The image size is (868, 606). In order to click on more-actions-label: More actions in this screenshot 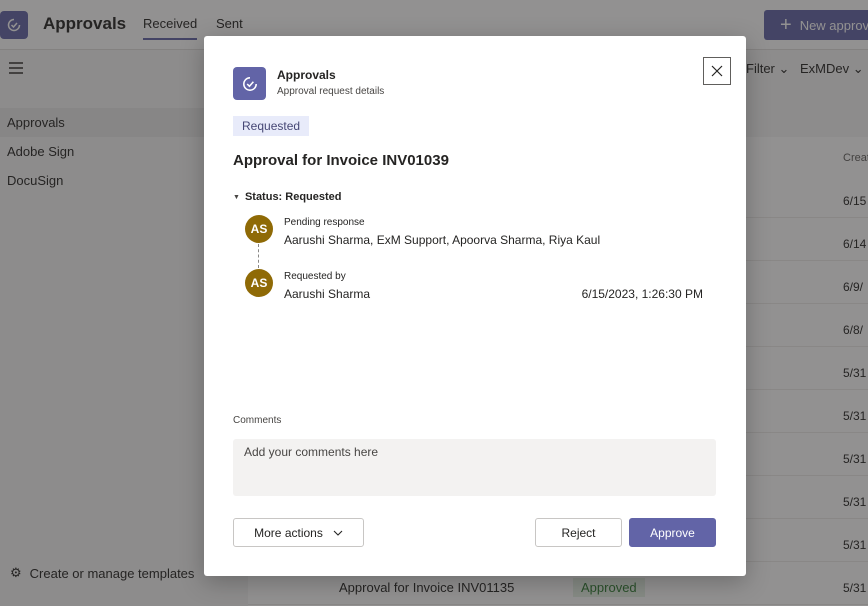, I will do `click(288, 532)`.